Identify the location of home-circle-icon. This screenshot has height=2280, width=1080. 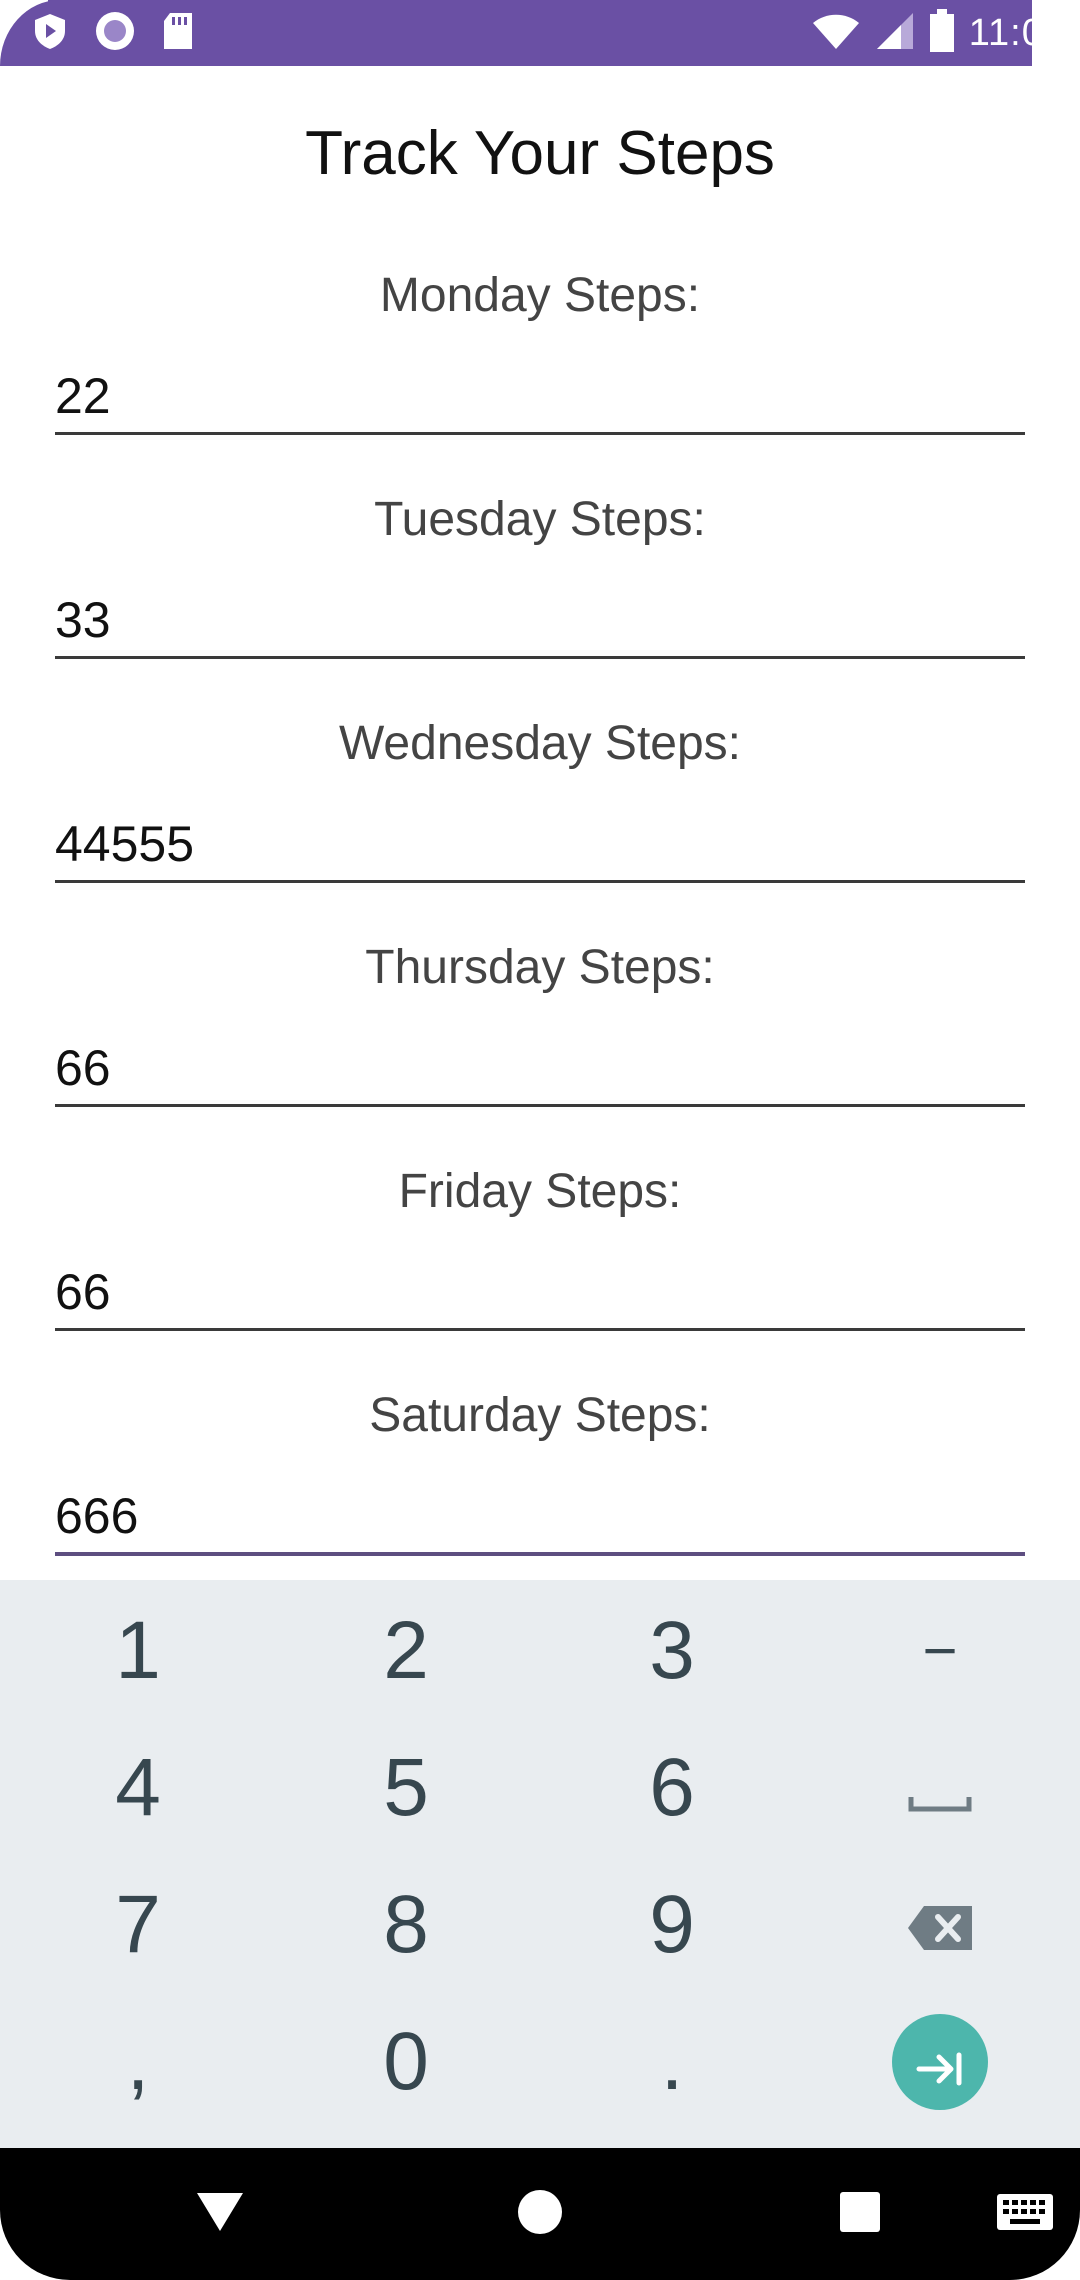
(540, 2214).